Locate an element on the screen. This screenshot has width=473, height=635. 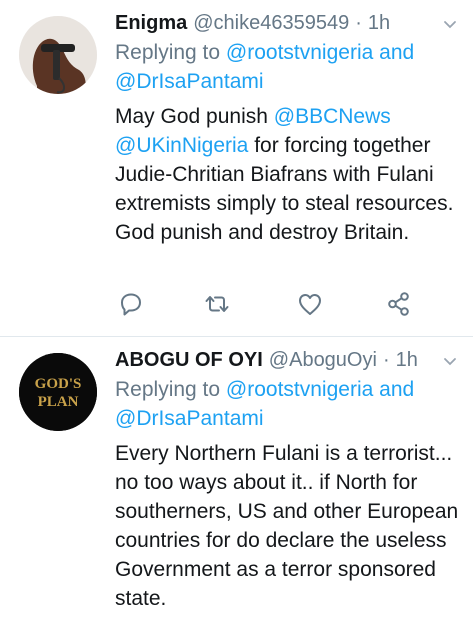
tweet-header: Enigma @chike46359549 · 1h is located at coordinates (287, 23).